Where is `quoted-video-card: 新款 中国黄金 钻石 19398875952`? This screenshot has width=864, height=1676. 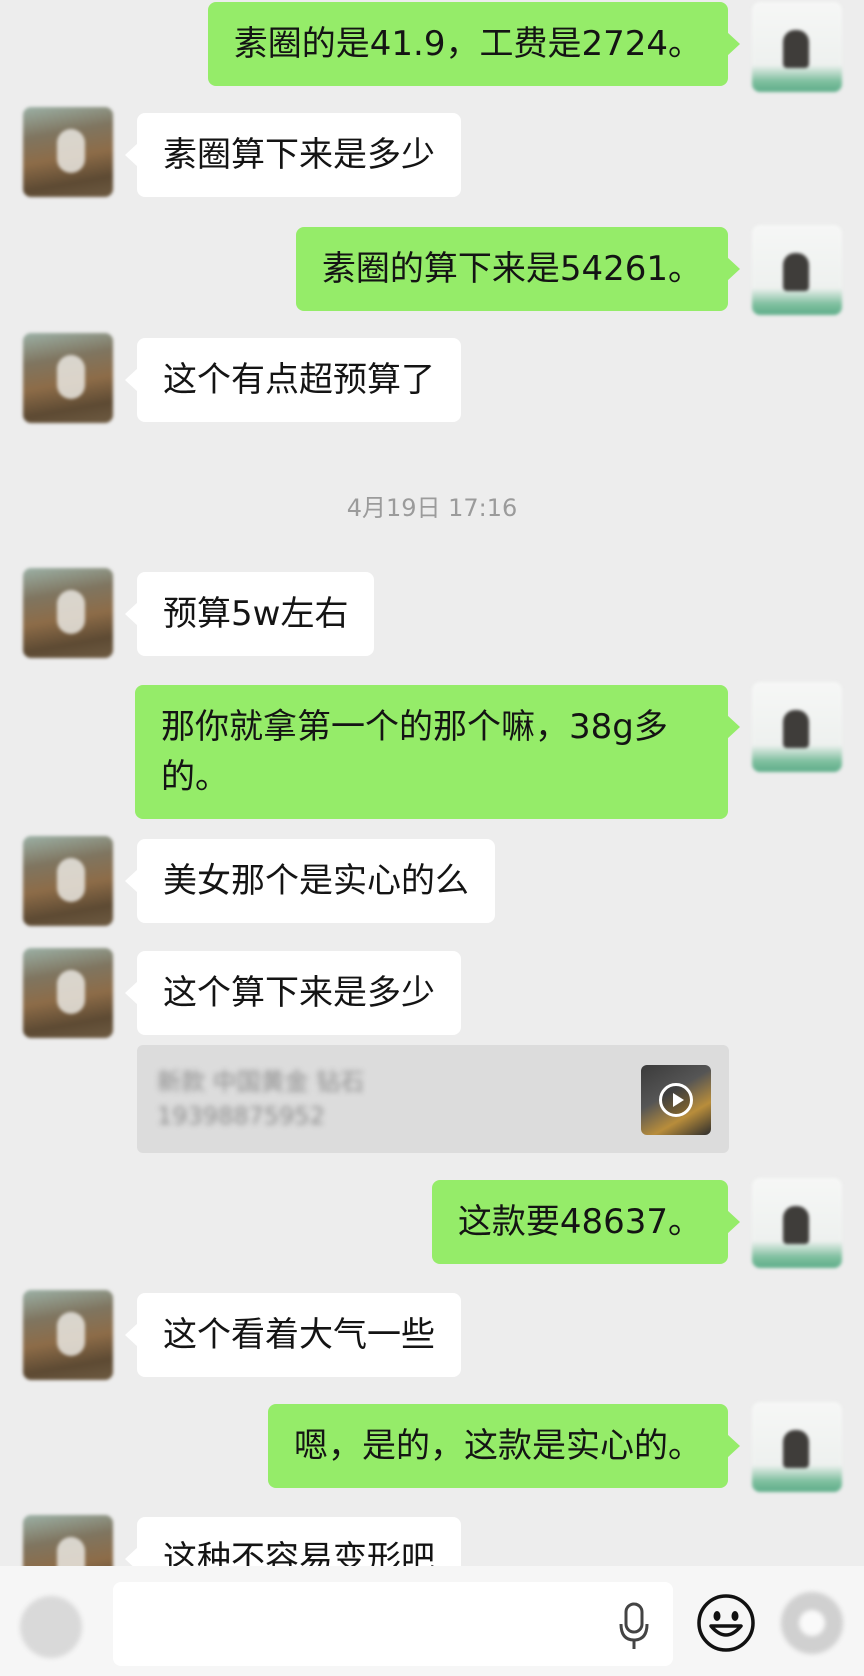
quoted-video-card: 新款 中国黄金 钻石 19398875952 is located at coordinates (433, 1099).